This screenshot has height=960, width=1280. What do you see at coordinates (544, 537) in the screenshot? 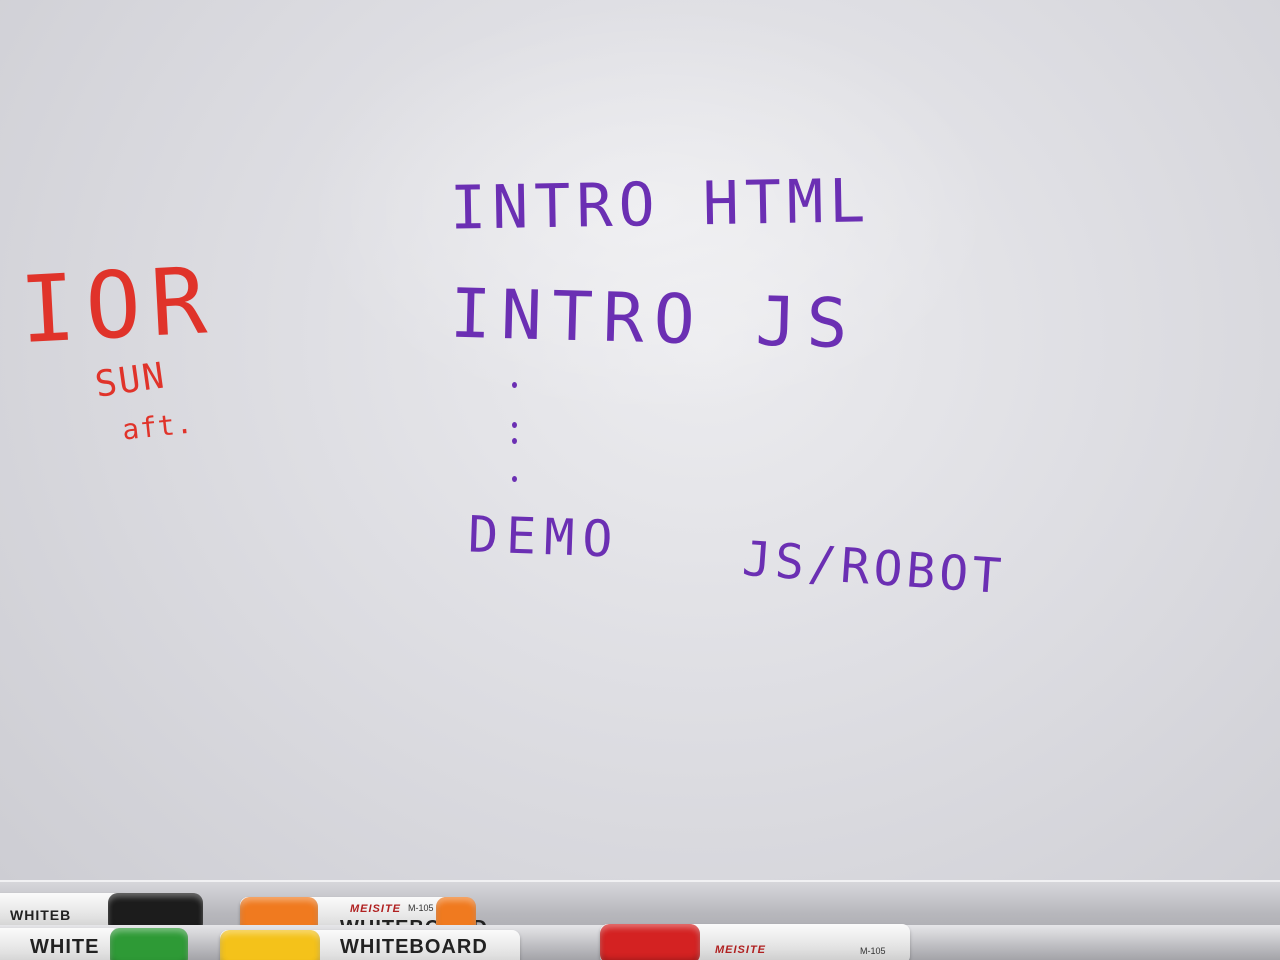
I see `agenda-item-demo: DEMO` at bounding box center [544, 537].